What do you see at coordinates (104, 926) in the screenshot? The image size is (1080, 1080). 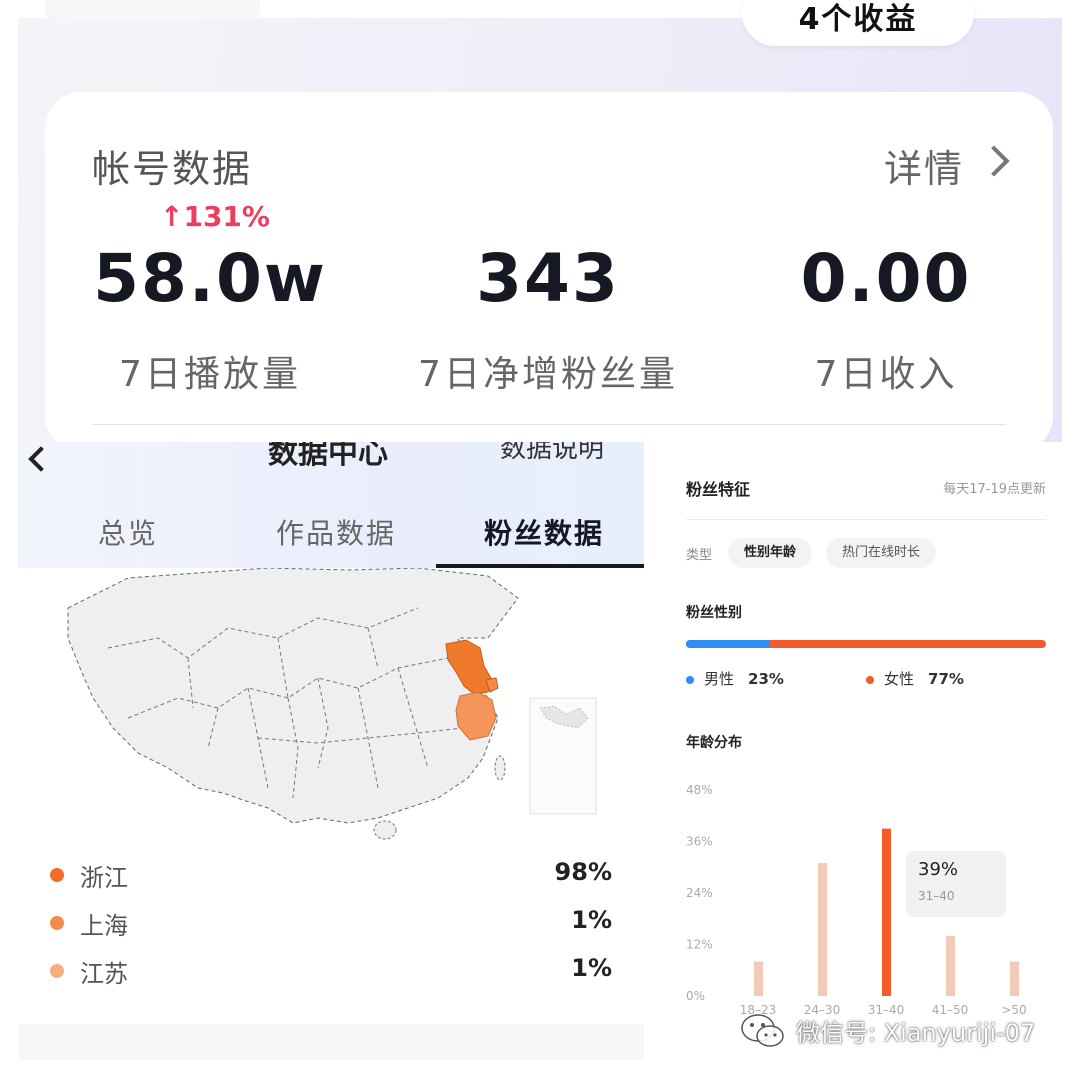 I see `region-name: 上海` at bounding box center [104, 926].